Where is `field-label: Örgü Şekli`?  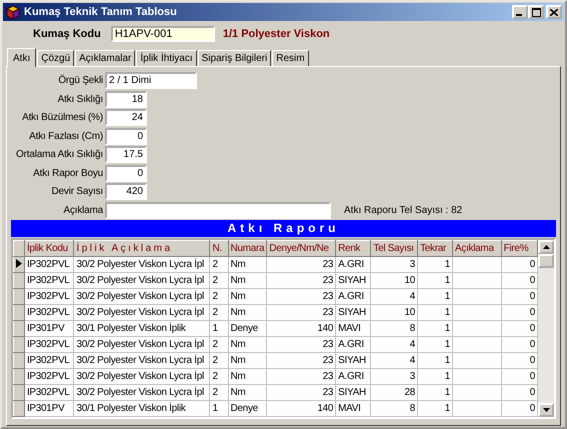
field-label: Örgü Şekli is located at coordinates (80, 80).